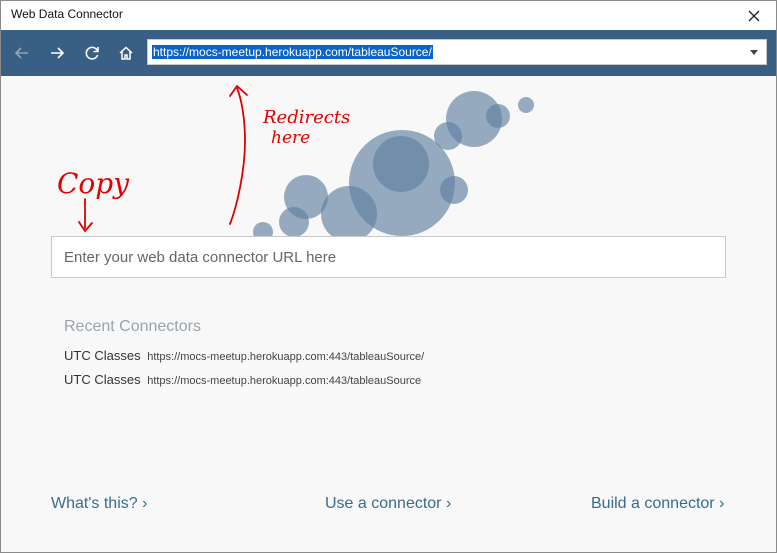 The image size is (777, 553). Describe the element at coordinates (306, 117) in the screenshot. I see `redirects-annotation: Redirects` at that location.